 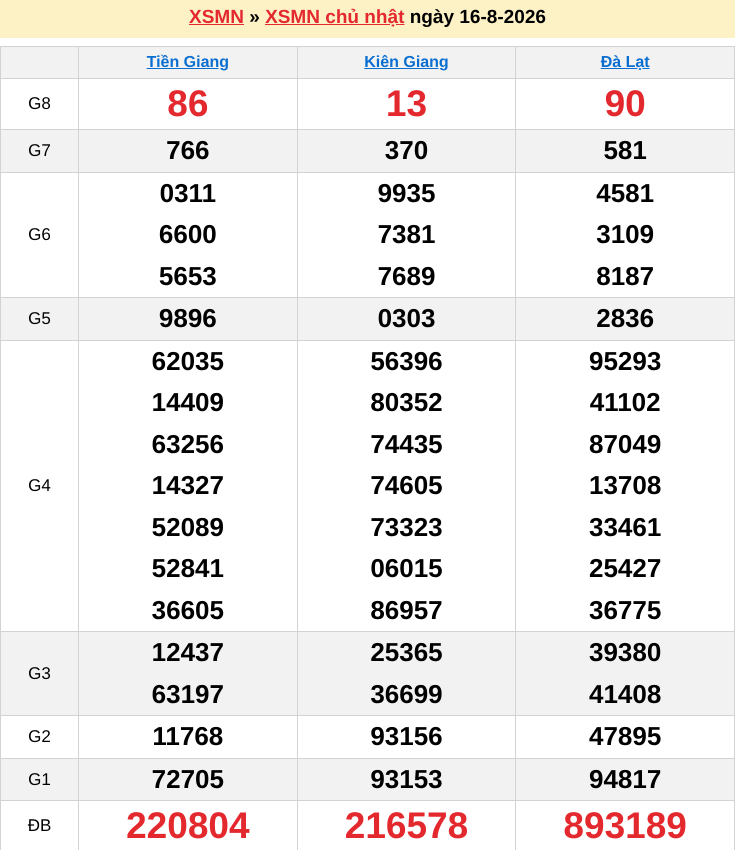 What do you see at coordinates (187, 779) in the screenshot?
I see `result-number: 72705` at bounding box center [187, 779].